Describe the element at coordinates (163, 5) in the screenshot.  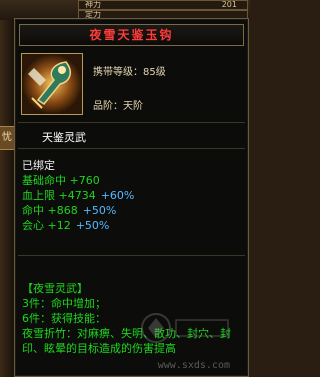
I see `bg-stat-row: 神力 201` at that location.